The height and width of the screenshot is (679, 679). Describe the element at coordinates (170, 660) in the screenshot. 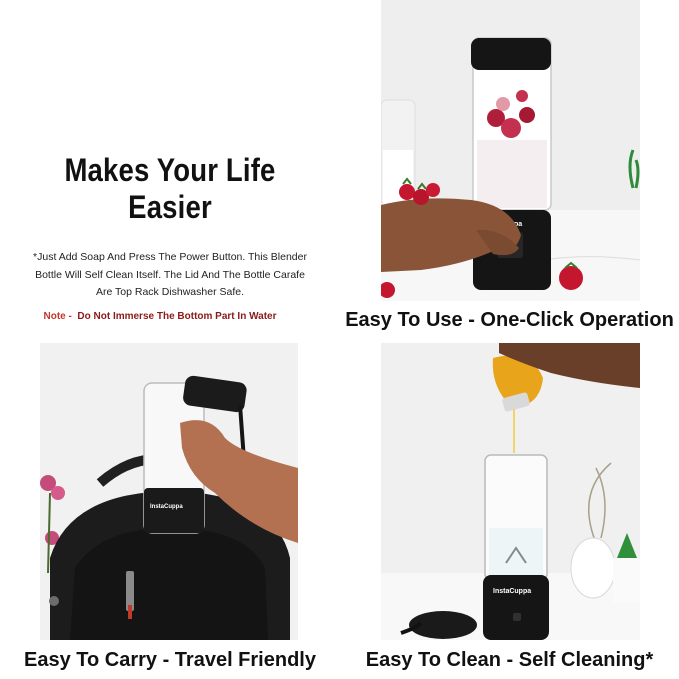

I see `caption-easy-to-carry: Easy To Carry - Travel Friendly` at that location.